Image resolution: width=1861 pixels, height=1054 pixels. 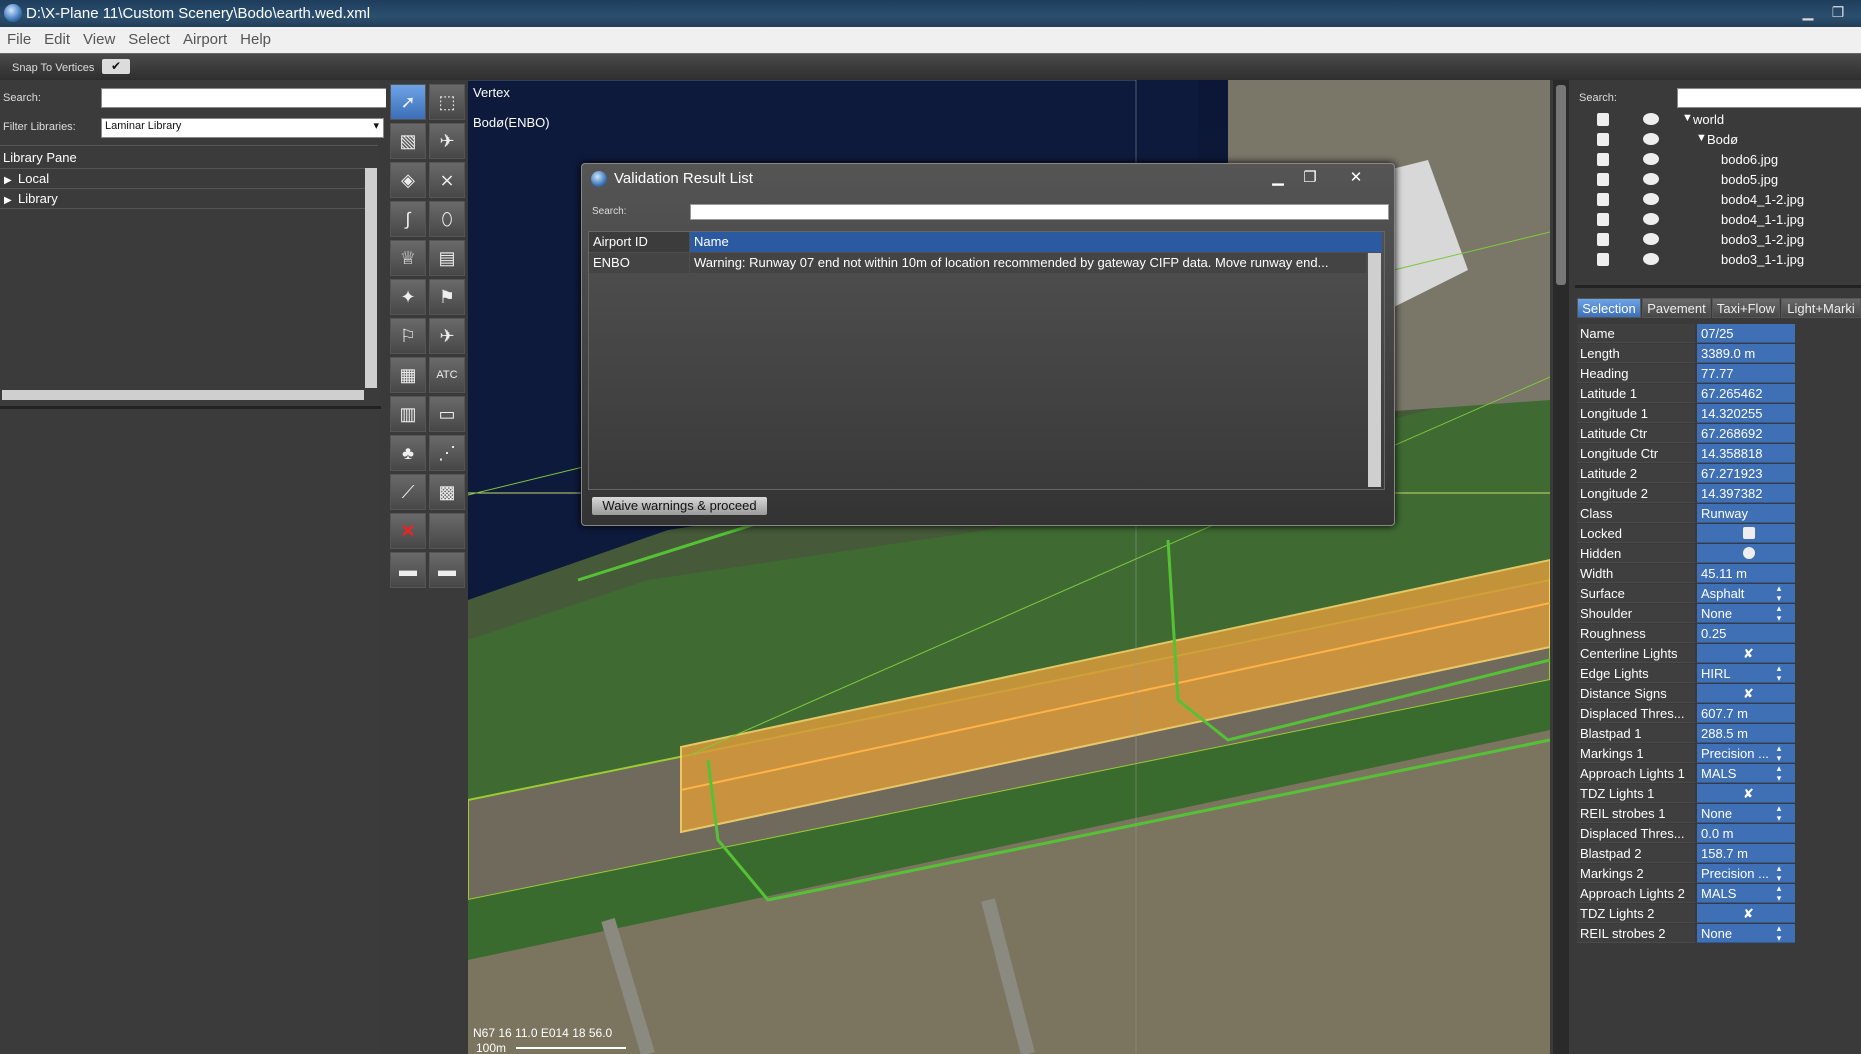 What do you see at coordinates (447, 336) in the screenshot?
I see `startup-icon: ✈` at bounding box center [447, 336].